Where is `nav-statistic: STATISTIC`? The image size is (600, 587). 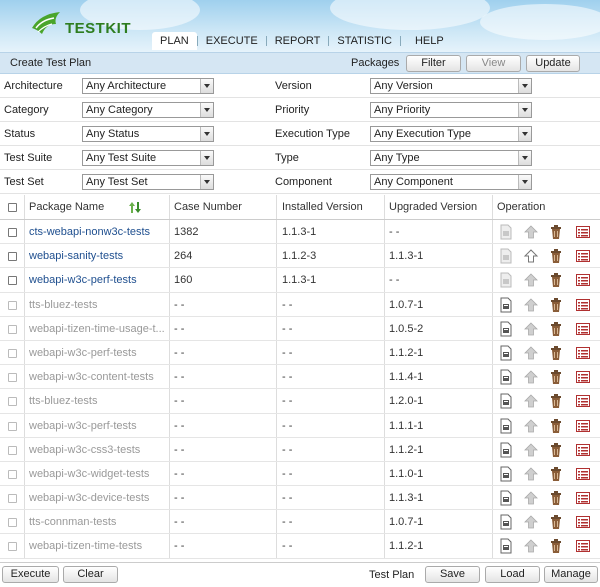 nav-statistic: STATISTIC is located at coordinates (364, 41).